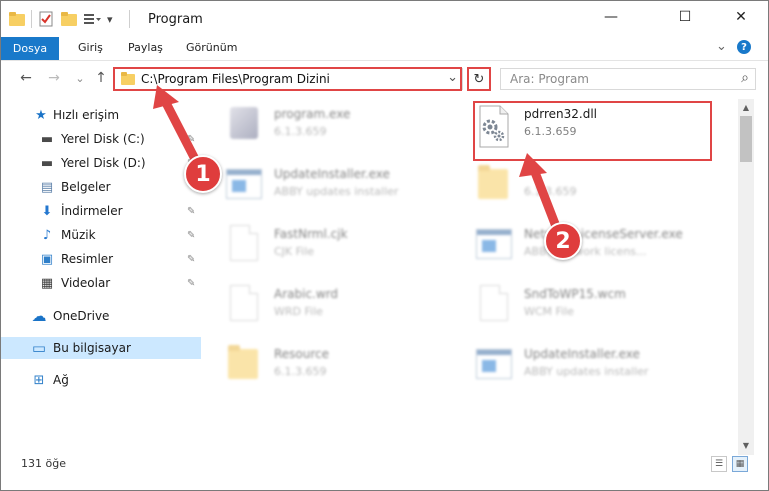  What do you see at coordinates (326, 367) in the screenshot?
I see `file-item-resource: Resource 6.1.3.659` at bounding box center [326, 367].